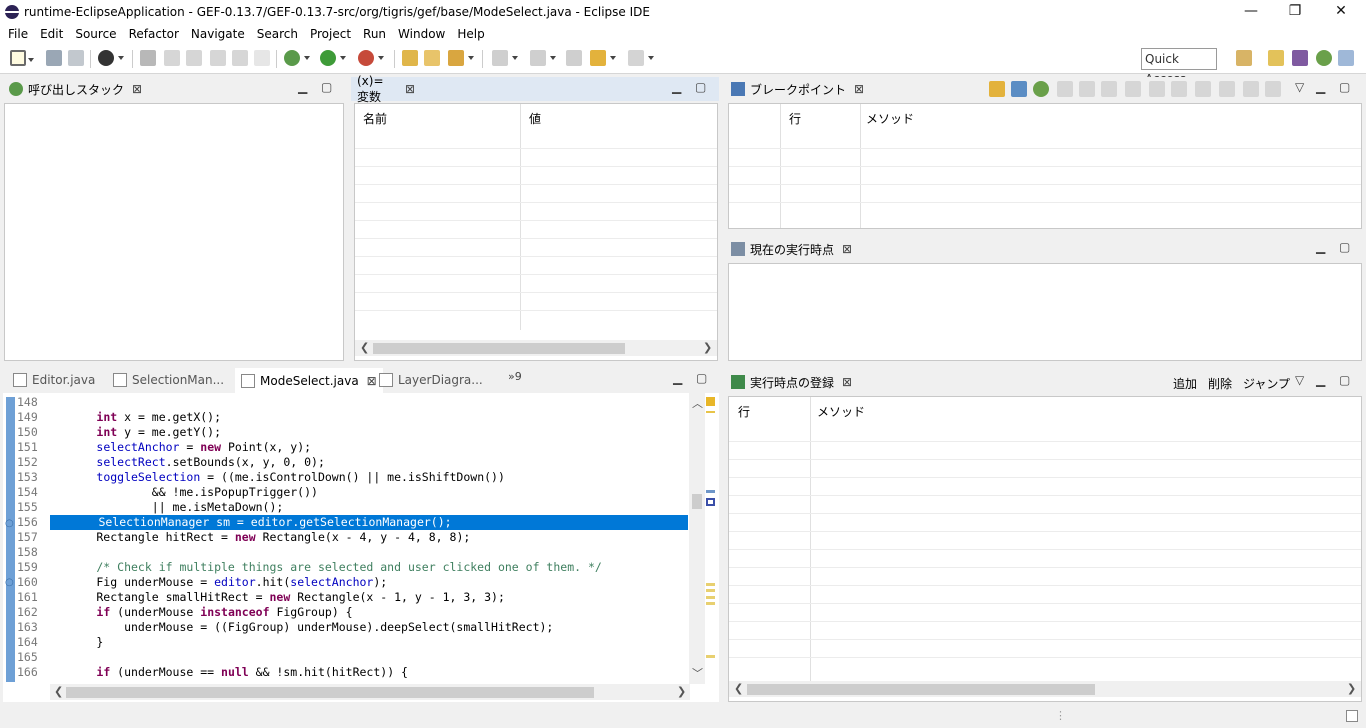 The height and width of the screenshot is (728, 1366). Describe the element at coordinates (574, 58) in the screenshot. I see `last-edit-icon` at that location.